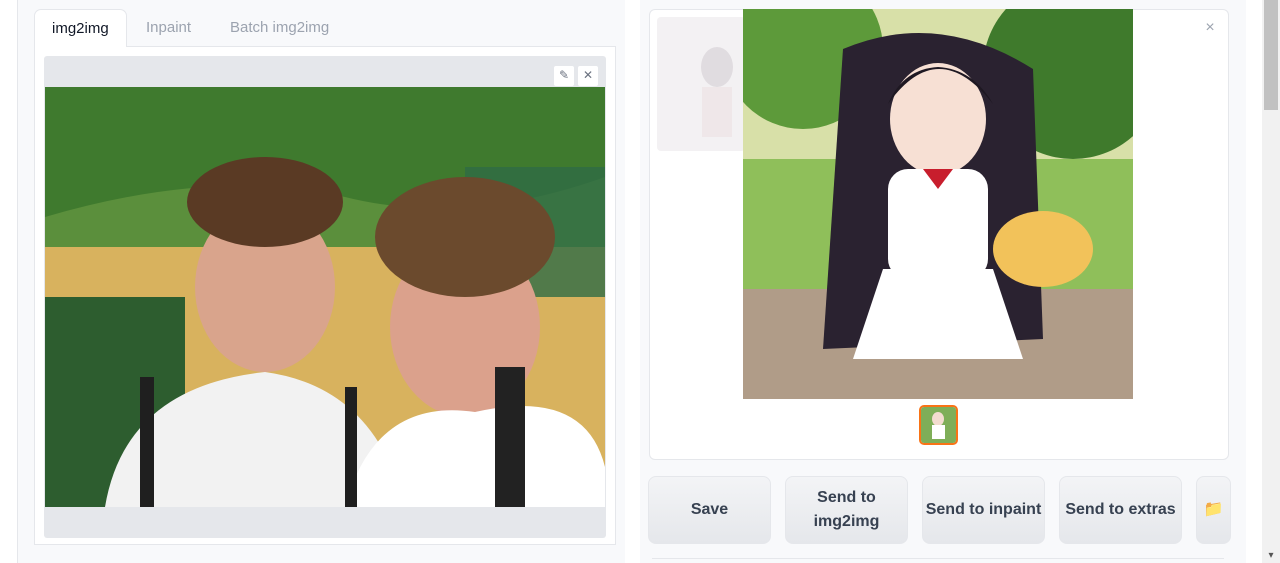 The width and height of the screenshot is (1280, 563). I want to click on folder-icon: 📁, so click(1213, 509).